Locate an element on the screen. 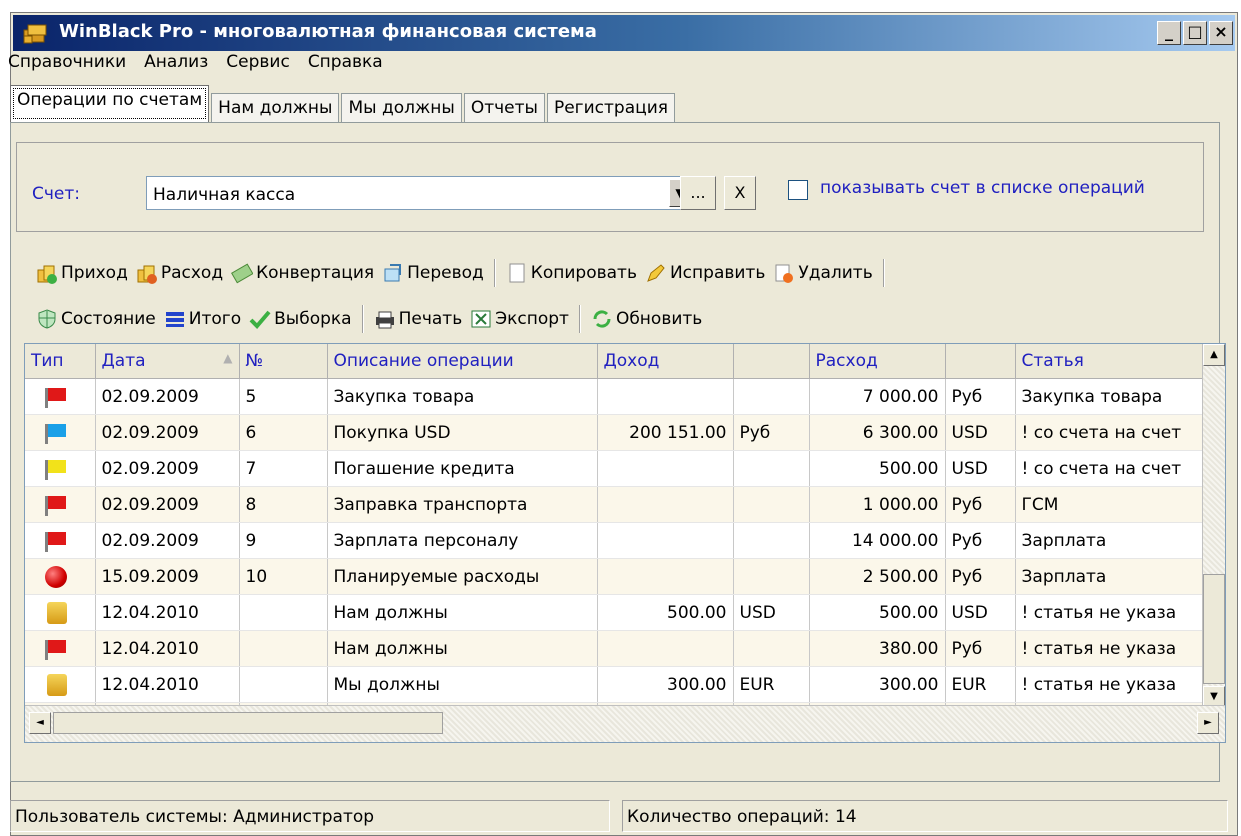 This screenshot has width=1241, height=836. cell-income-currency: EUR is located at coordinates (771, 684).